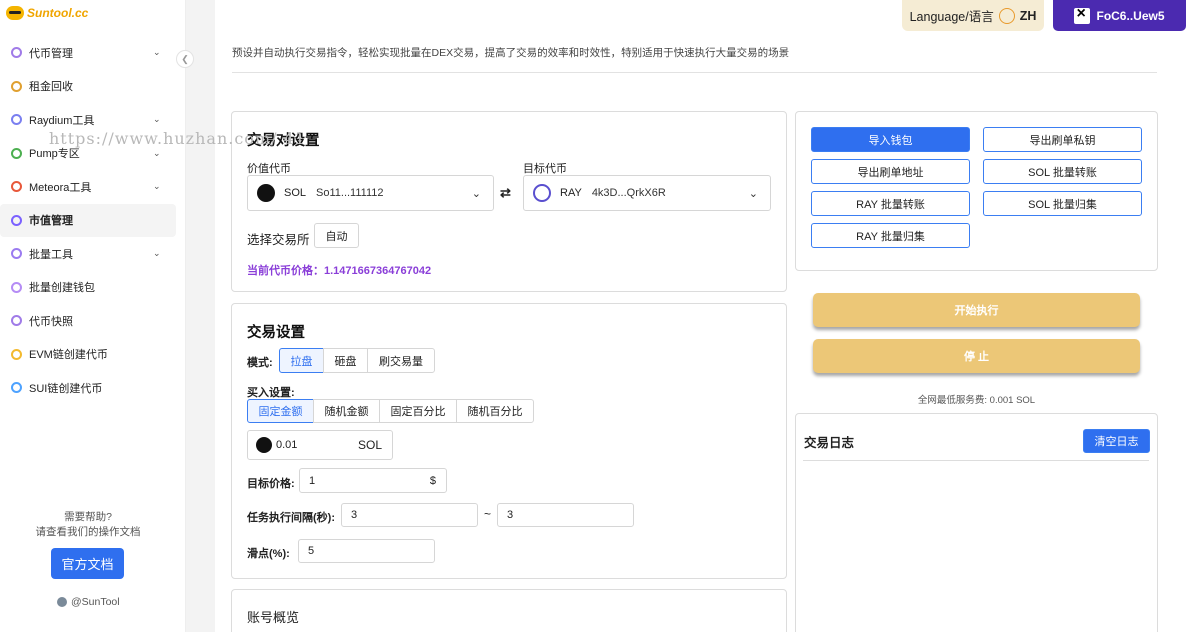  What do you see at coordinates (1082, 14) in the screenshot?
I see `okx-wallet-icon` at bounding box center [1082, 14].